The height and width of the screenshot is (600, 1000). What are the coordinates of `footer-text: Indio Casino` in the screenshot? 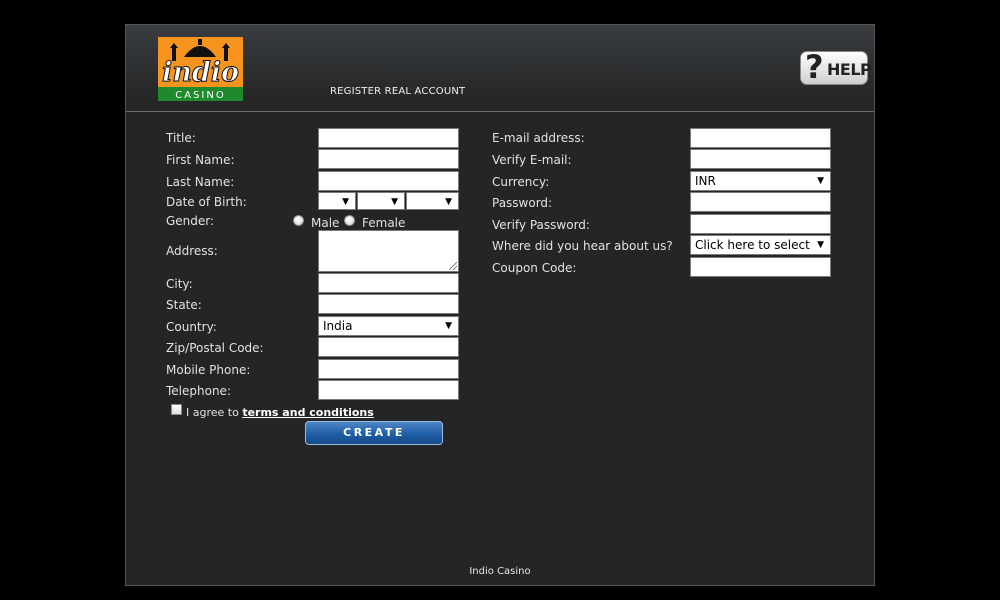 It's located at (500, 571).